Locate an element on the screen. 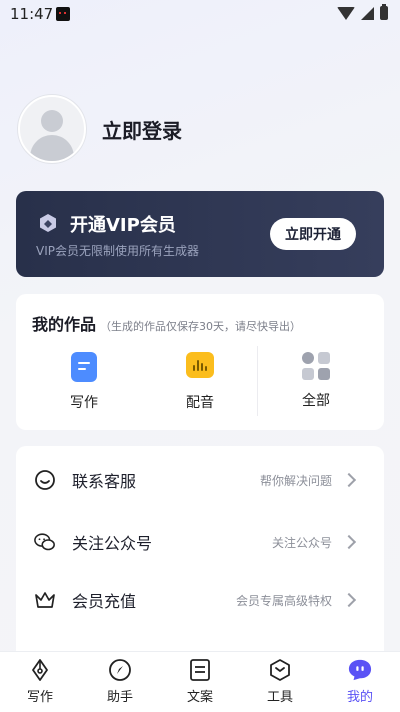 This screenshot has height=712, width=400. works-divider is located at coordinates (257, 381).